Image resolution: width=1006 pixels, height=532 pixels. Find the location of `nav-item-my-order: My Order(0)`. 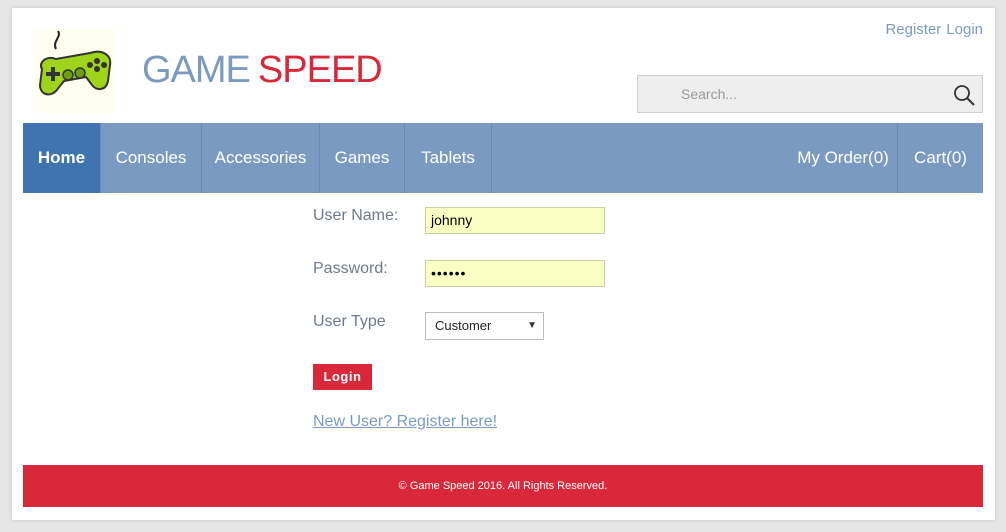

nav-item-my-order: My Order(0) is located at coordinates (843, 158).